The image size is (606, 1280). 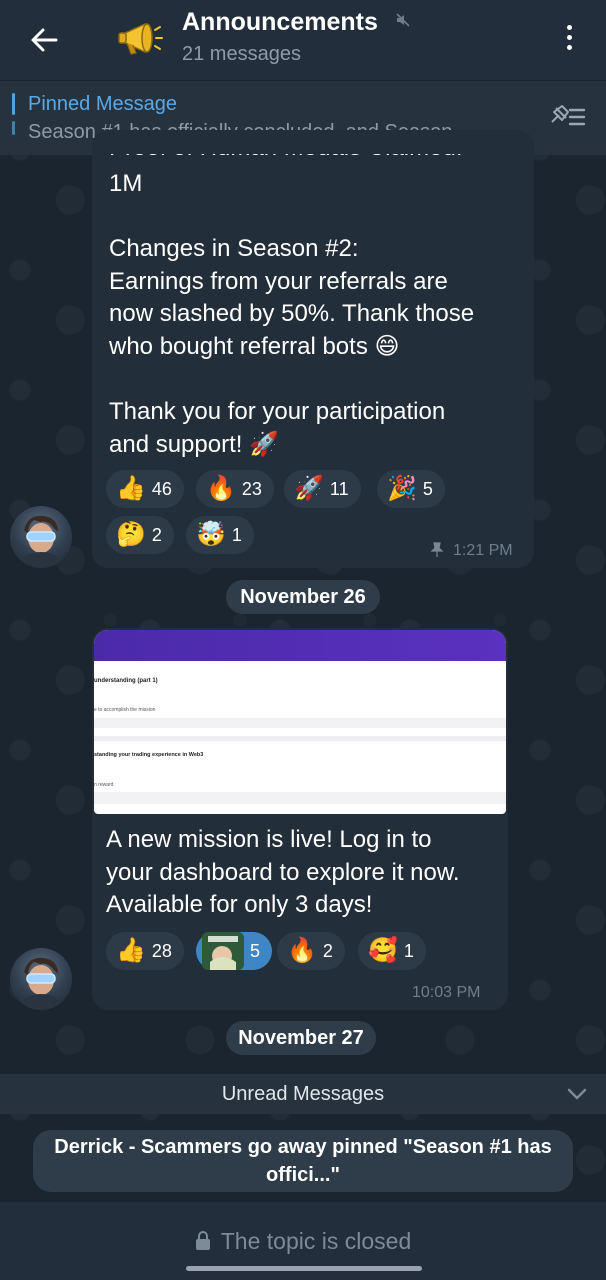 I want to click on message-time: 10:03 PM, so click(x=446, y=992).